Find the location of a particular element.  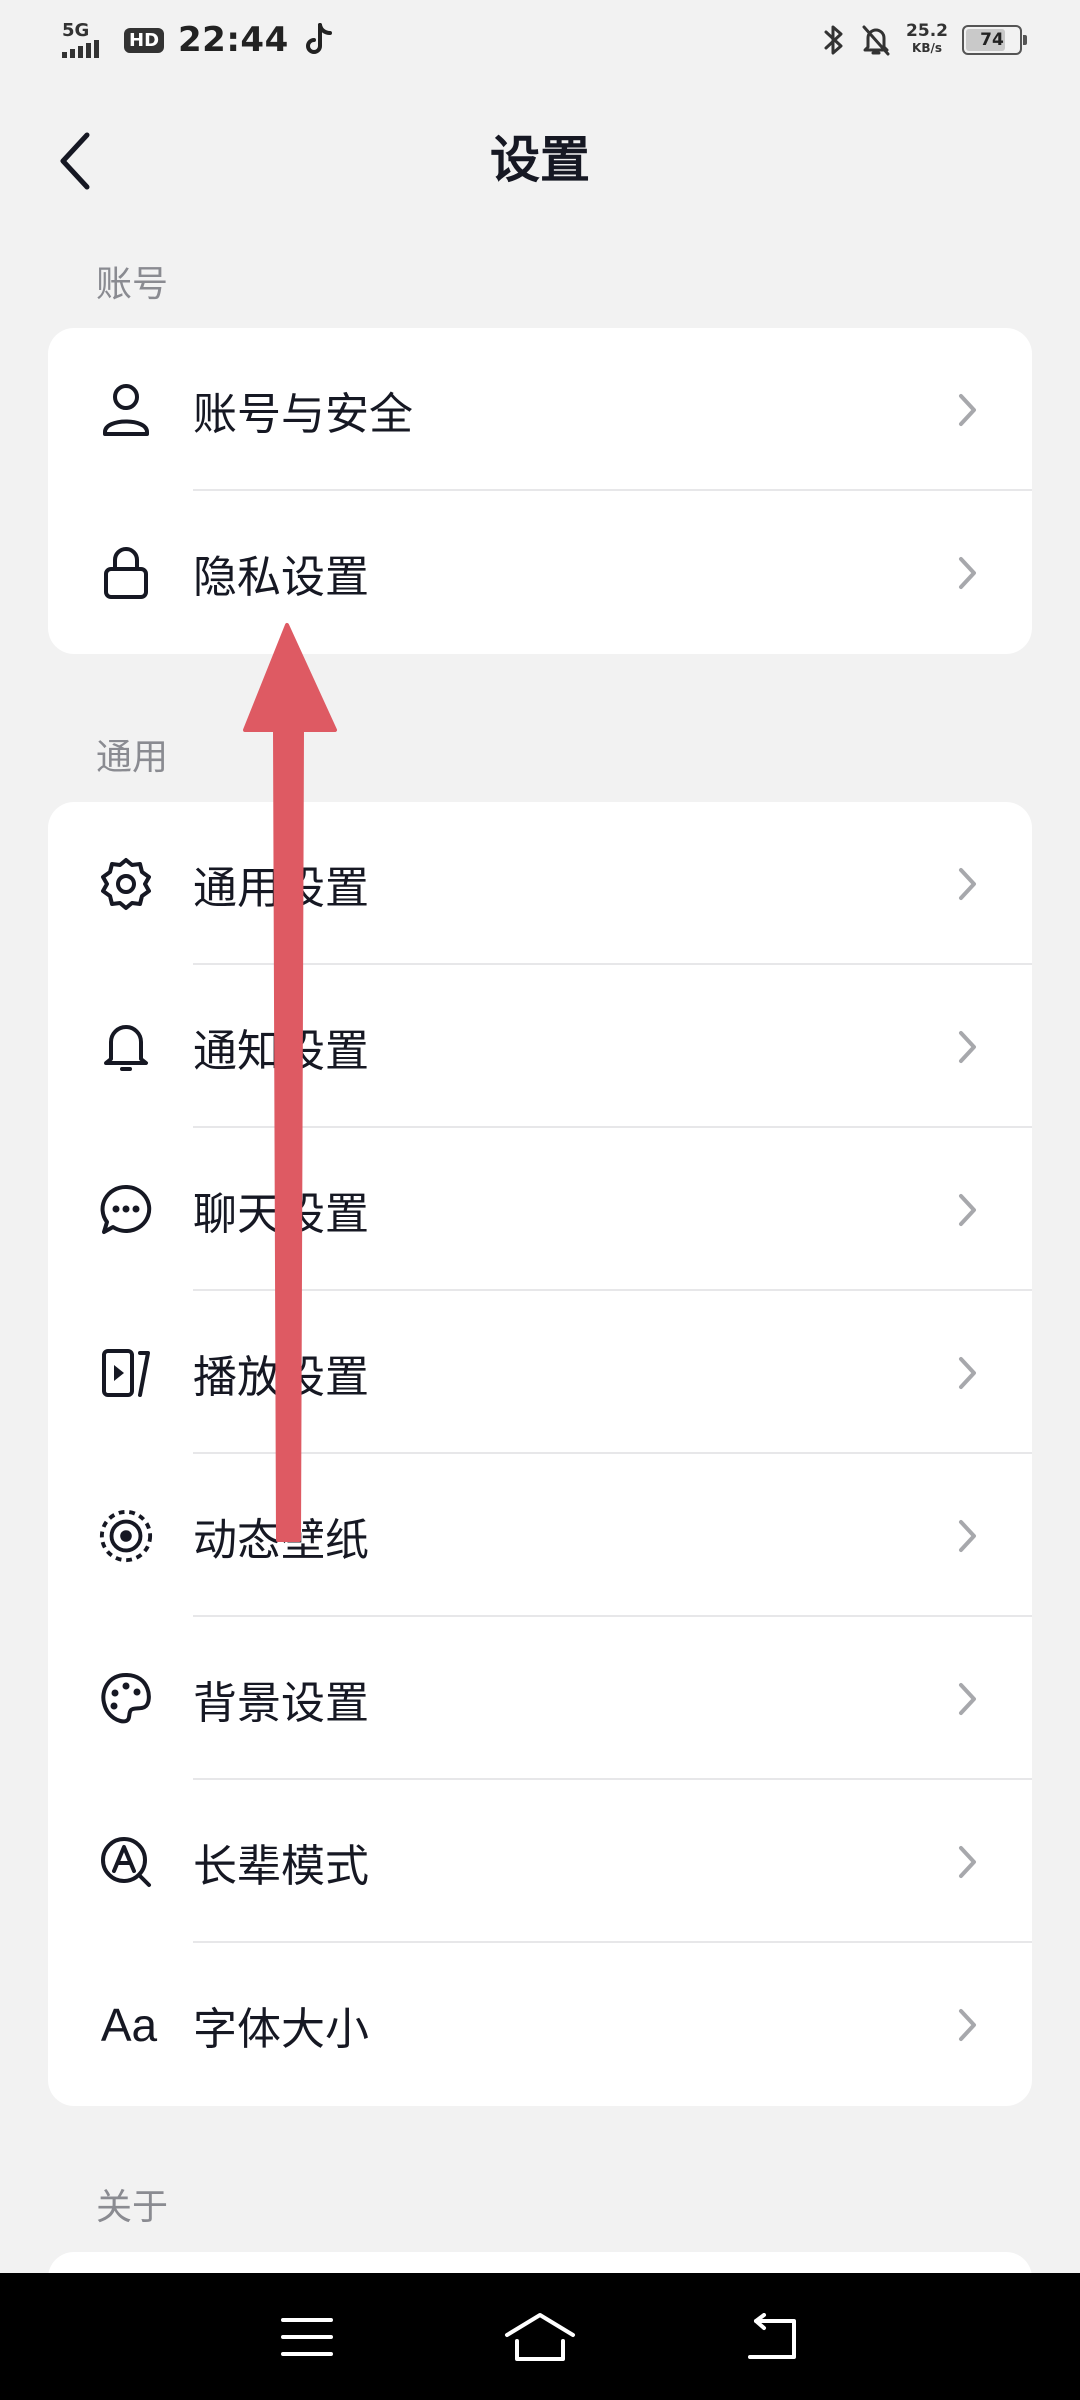

header: 设置 is located at coordinates (540, 160).